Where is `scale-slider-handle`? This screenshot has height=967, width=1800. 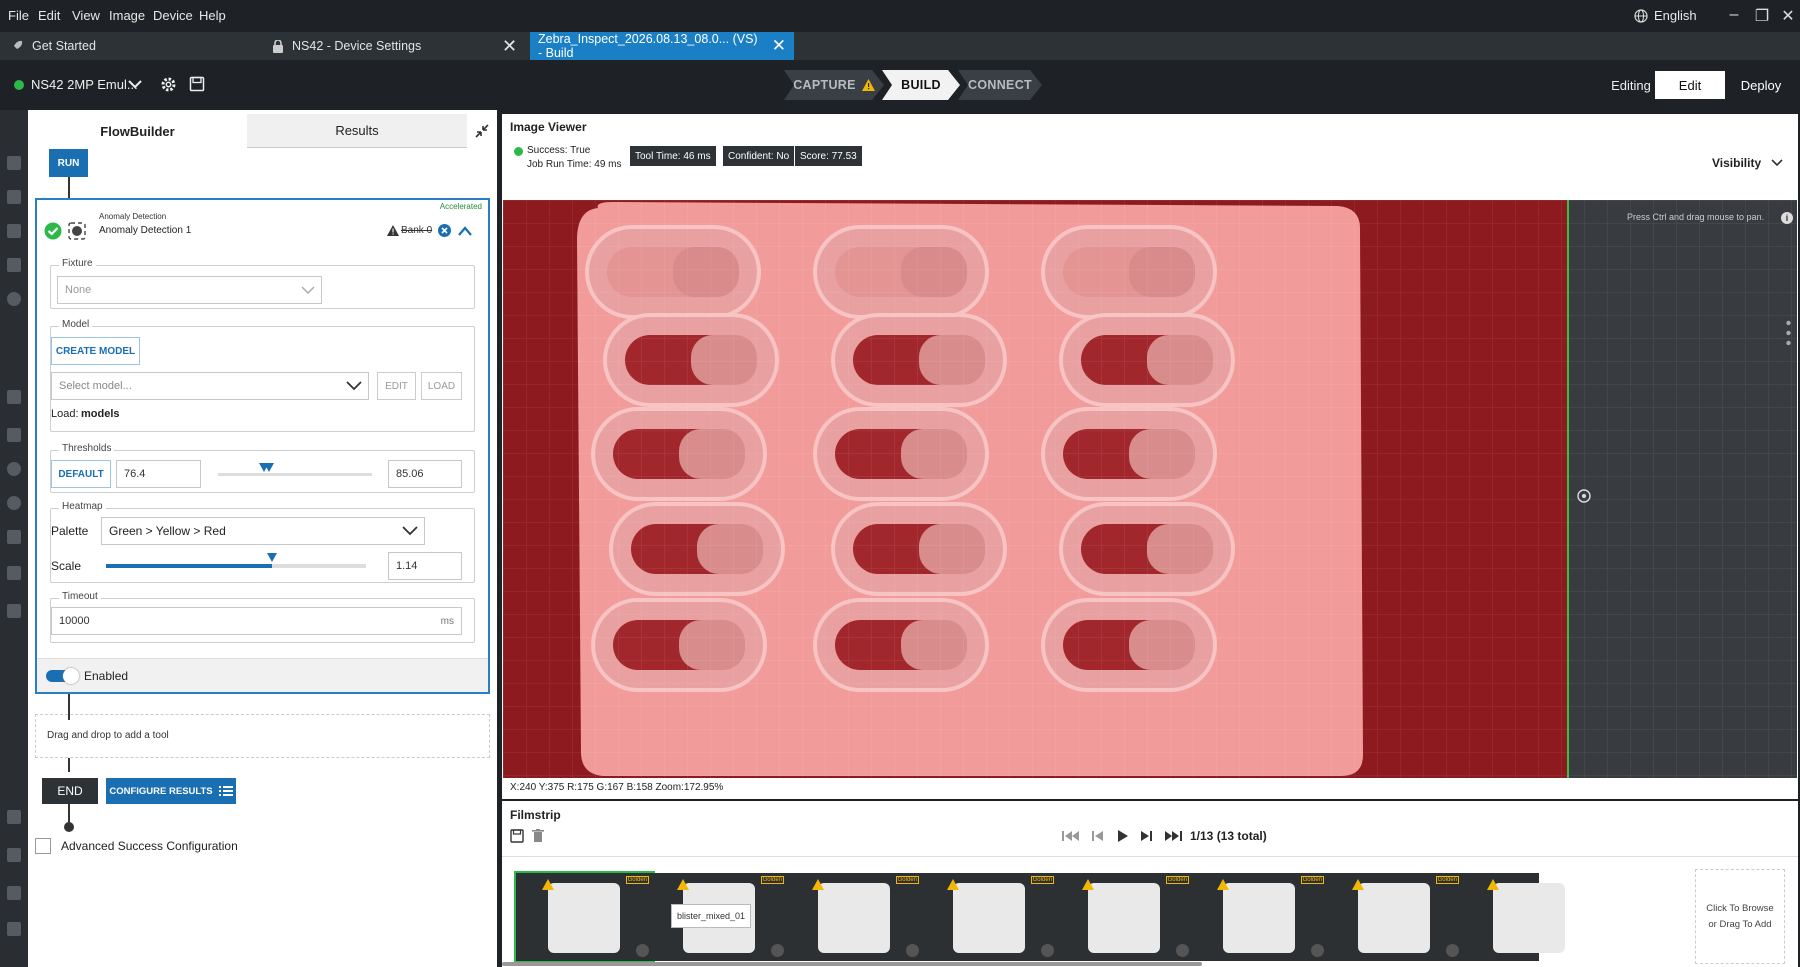
scale-slider-handle is located at coordinates (272, 557).